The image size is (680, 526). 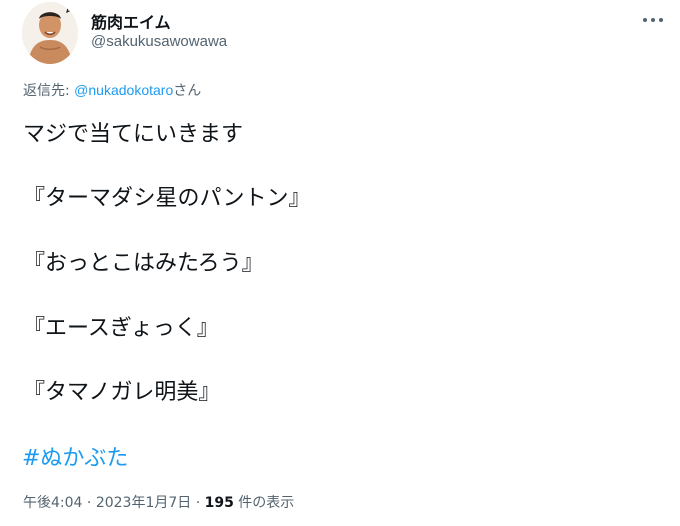 What do you see at coordinates (143, 263) in the screenshot?
I see `tweet-text-line: 『おっとこはみたろう』` at bounding box center [143, 263].